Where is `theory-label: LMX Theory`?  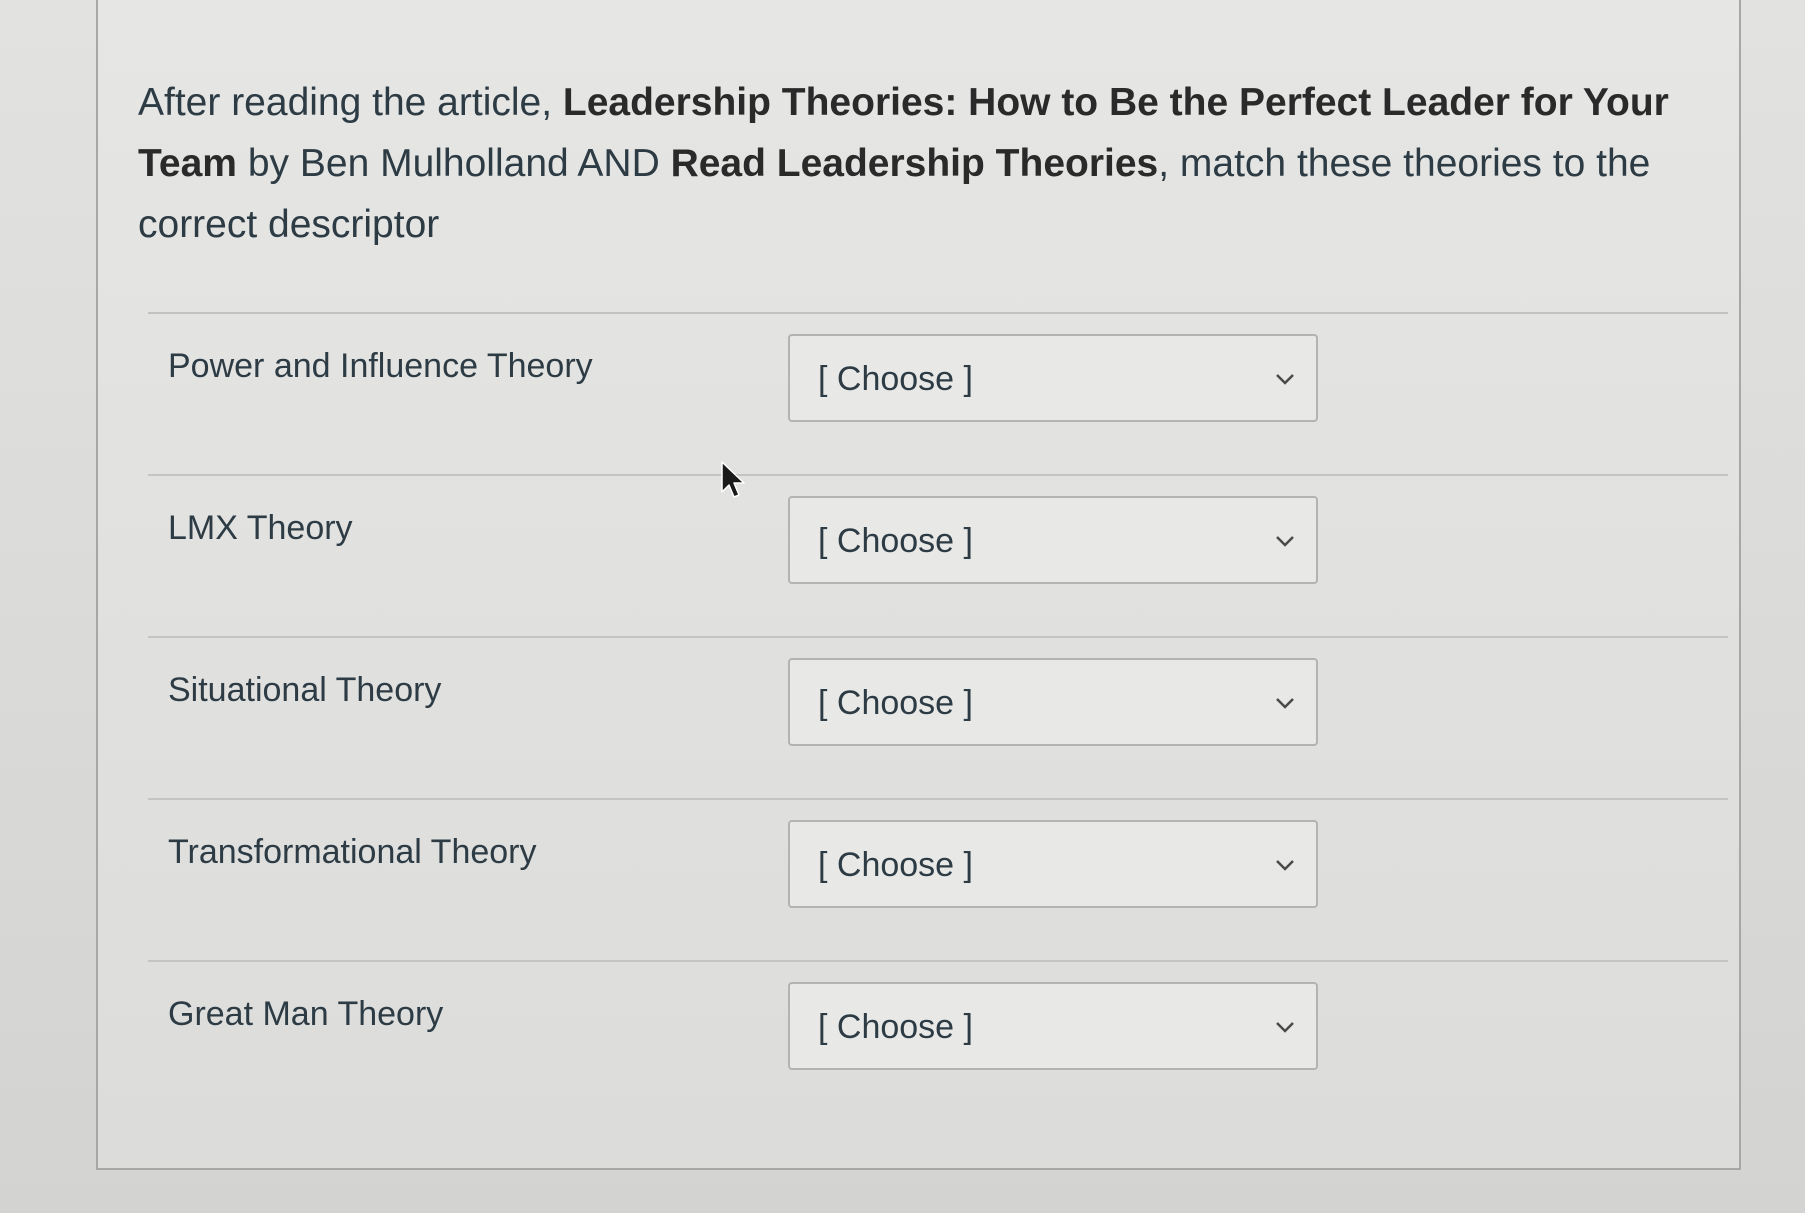
theory-label: LMX Theory is located at coordinates (260, 528).